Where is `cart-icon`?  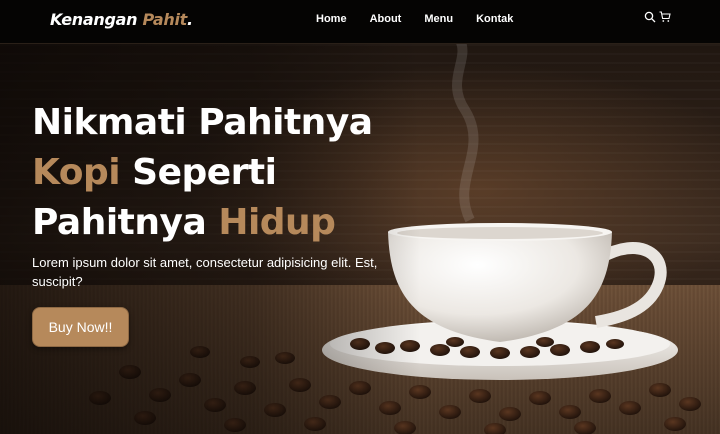 cart-icon is located at coordinates (665, 17).